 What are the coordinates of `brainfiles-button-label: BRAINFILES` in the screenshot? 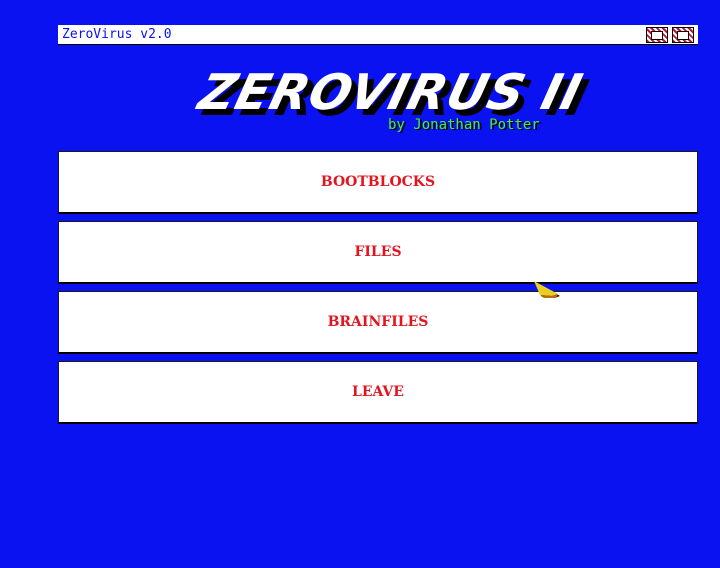 It's located at (378, 322).